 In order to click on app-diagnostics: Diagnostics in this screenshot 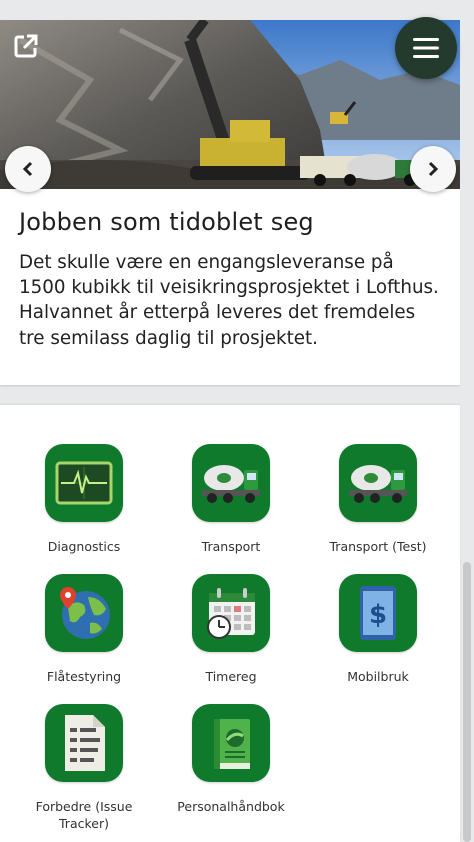, I will do `click(84, 499)`.